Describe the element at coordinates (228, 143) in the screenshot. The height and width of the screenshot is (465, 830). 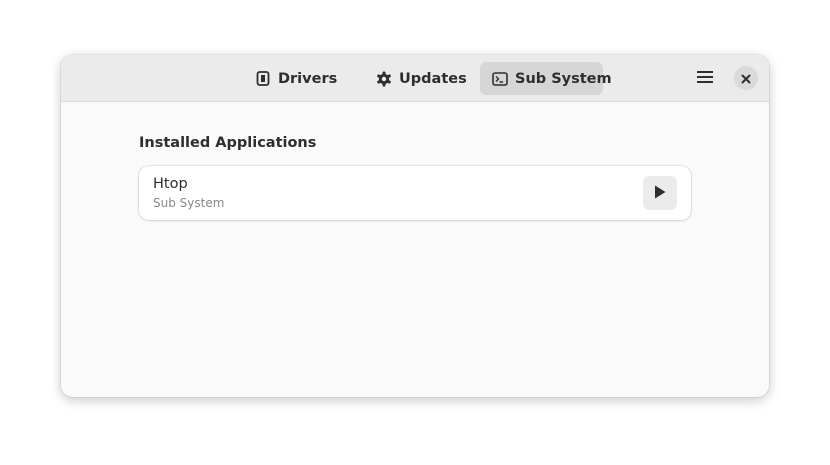
I see `section-title-installed-applications: Installed Applications` at that location.